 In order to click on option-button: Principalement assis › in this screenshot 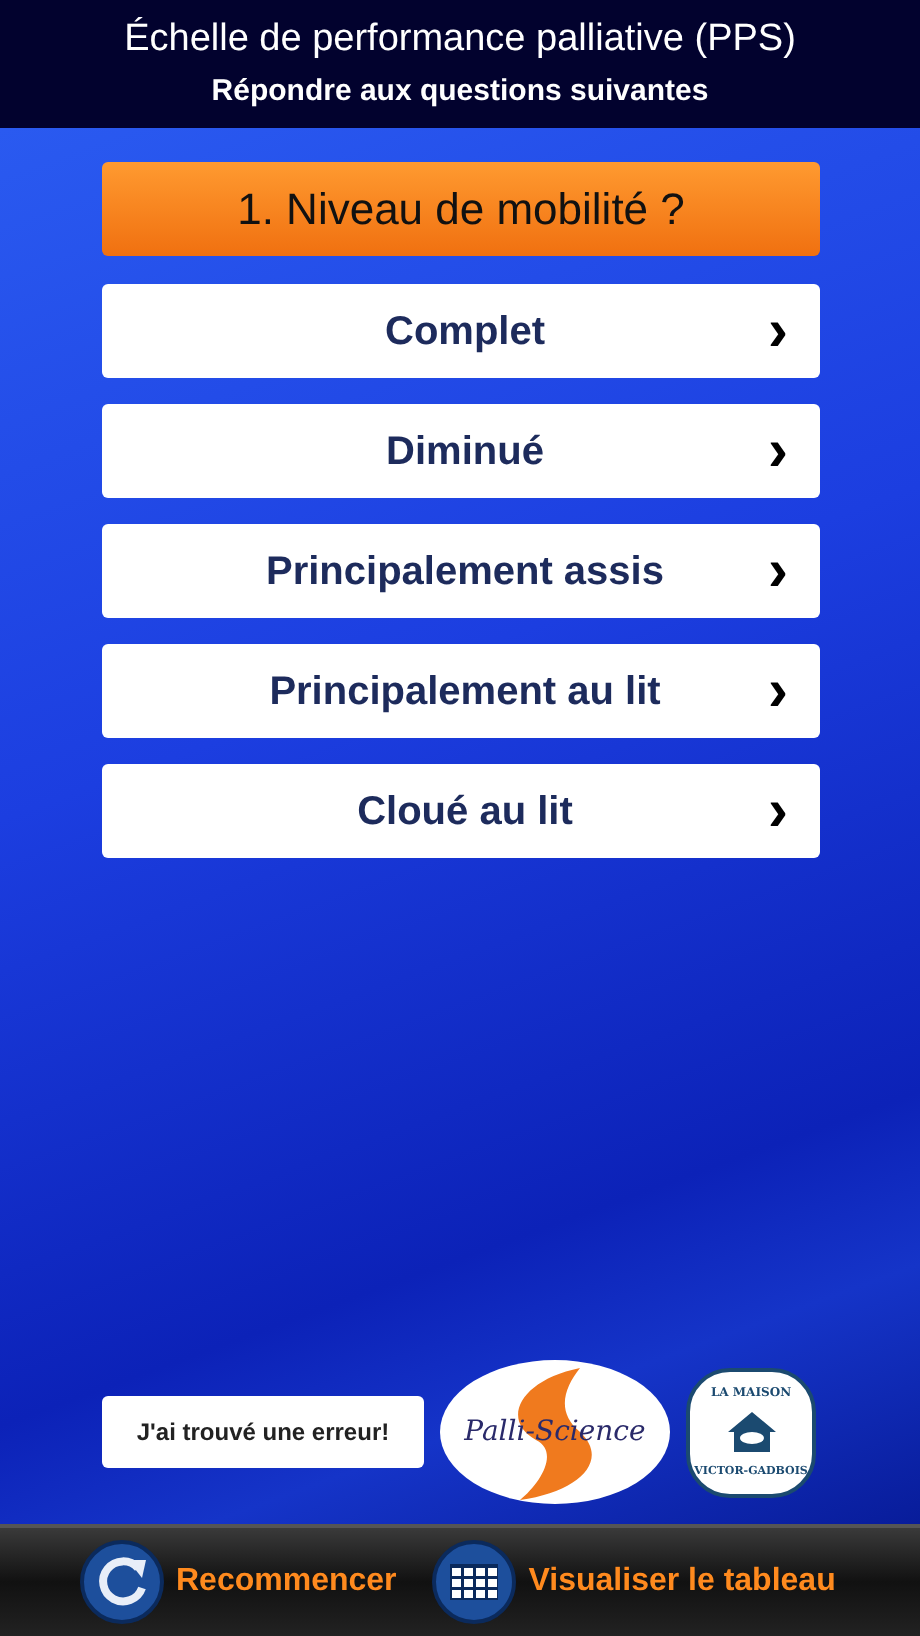, I will do `click(461, 571)`.